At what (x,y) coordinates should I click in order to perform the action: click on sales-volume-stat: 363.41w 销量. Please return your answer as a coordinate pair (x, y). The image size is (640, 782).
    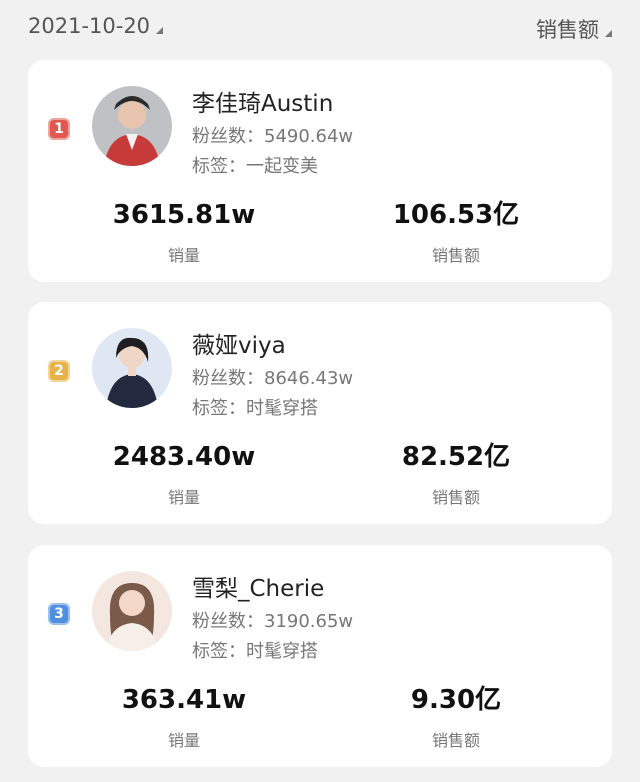
    Looking at the image, I should click on (184, 717).